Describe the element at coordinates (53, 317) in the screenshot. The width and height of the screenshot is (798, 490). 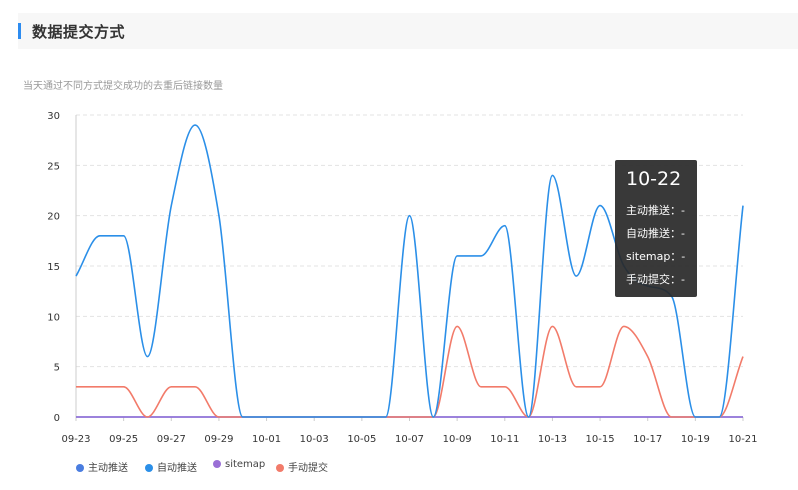
I see `y-tick-label: 10` at that location.